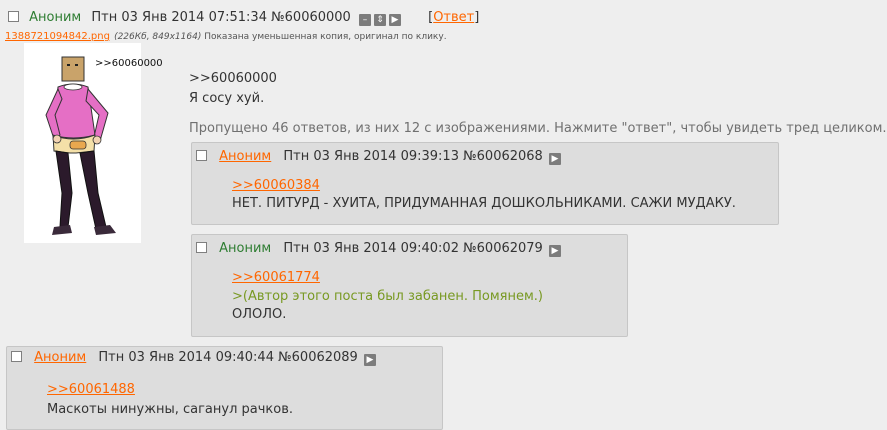 This screenshot has width=887, height=430. I want to click on reply-text: ОЛОЛО., so click(259, 314).